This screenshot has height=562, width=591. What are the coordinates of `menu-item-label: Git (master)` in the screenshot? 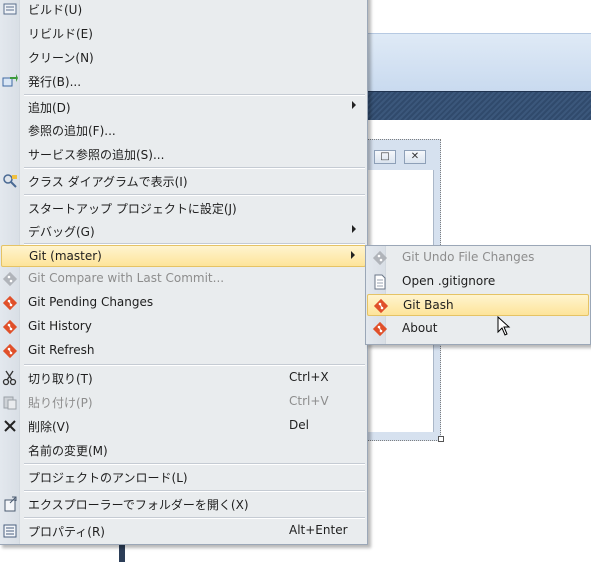 It's located at (65, 256).